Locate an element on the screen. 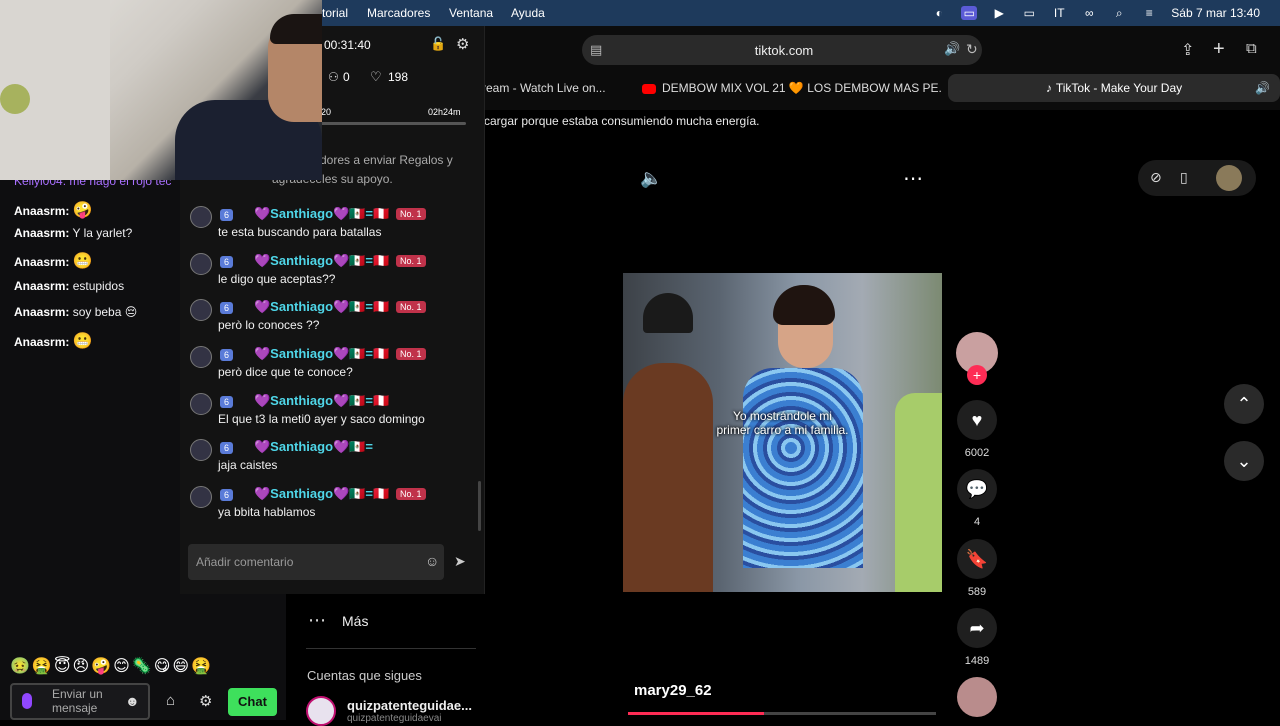 The width and height of the screenshot is (1280, 726). chat-line: Anaasrm: estupidos is located at coordinates (69, 286).